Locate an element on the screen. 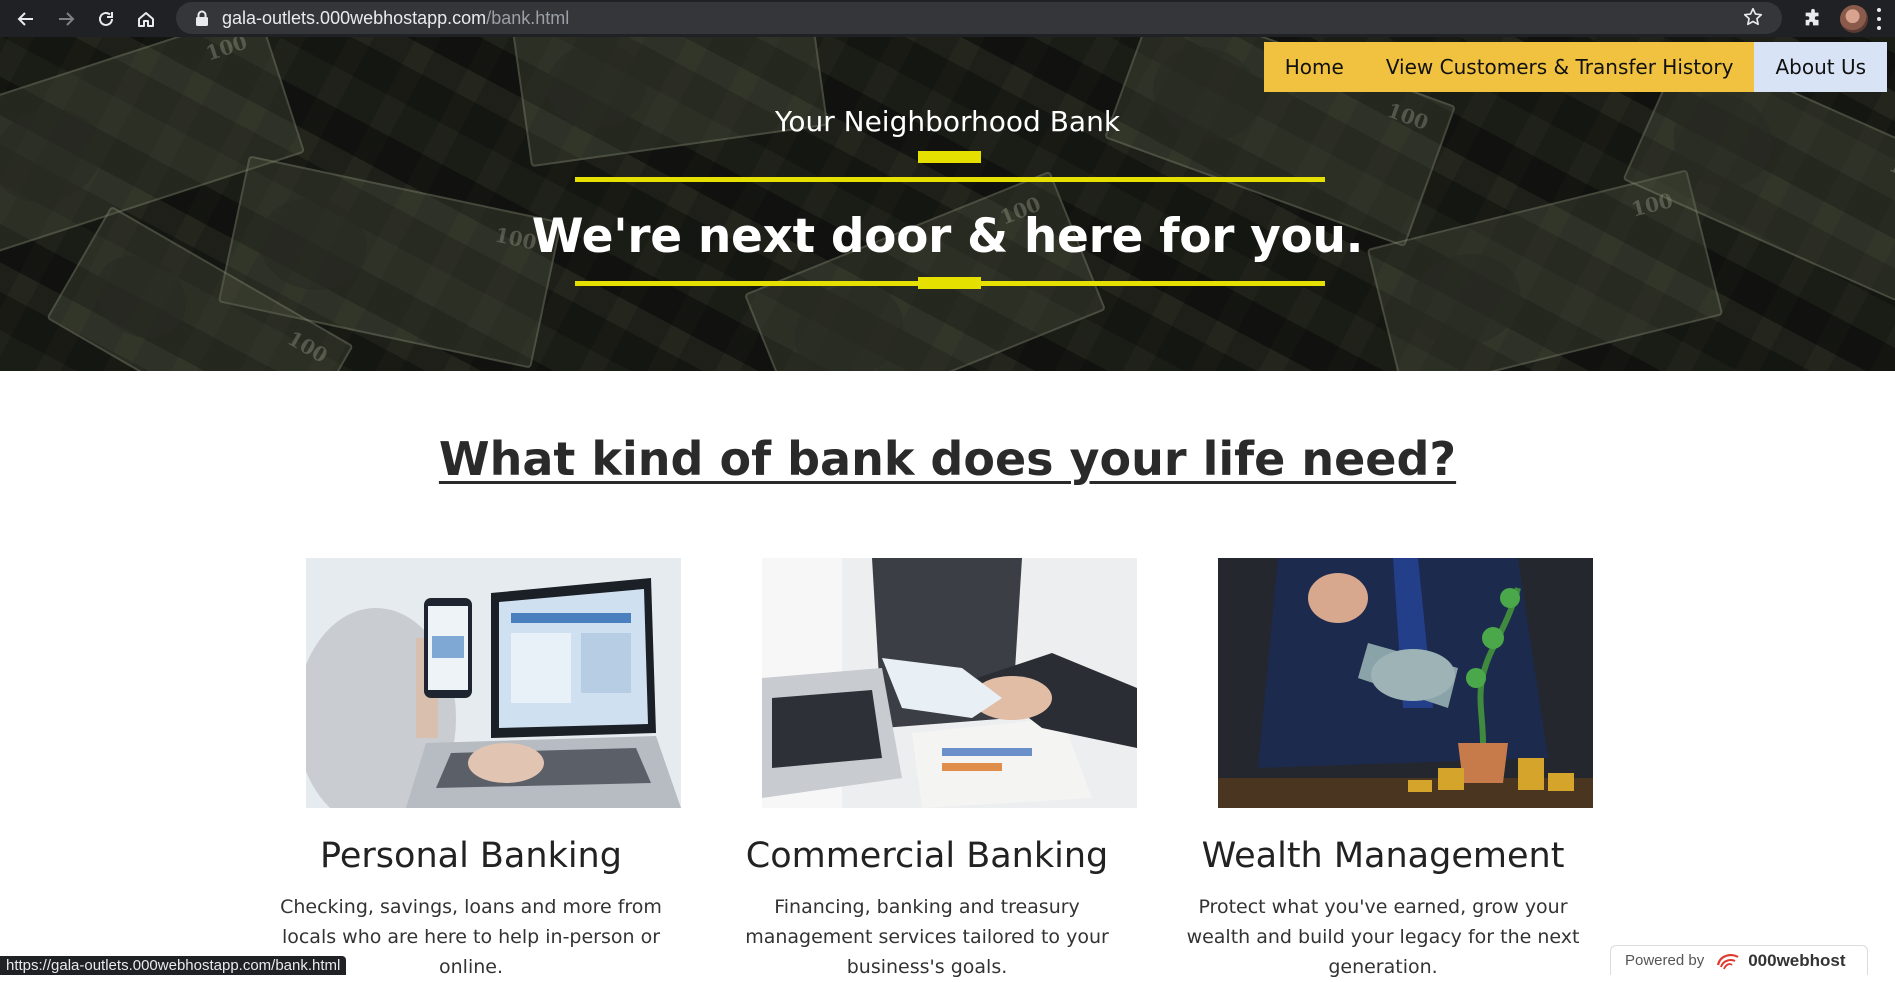 The height and width of the screenshot is (982, 1895). home-button is located at coordinates (146, 18).